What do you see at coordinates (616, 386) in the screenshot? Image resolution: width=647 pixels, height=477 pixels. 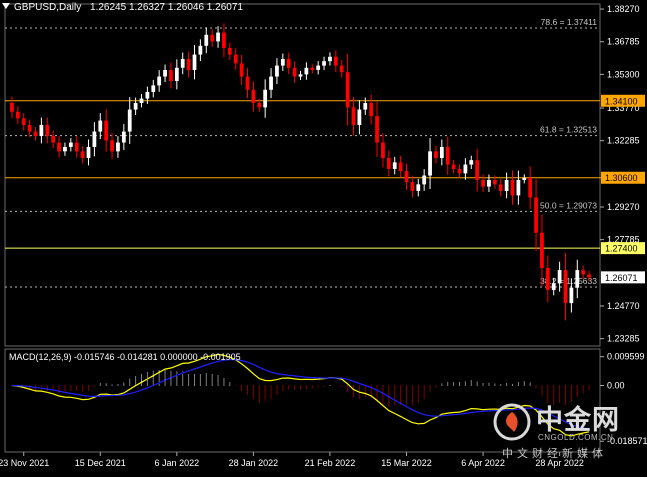 I see `macd-tick-label: 0.00` at bounding box center [616, 386].